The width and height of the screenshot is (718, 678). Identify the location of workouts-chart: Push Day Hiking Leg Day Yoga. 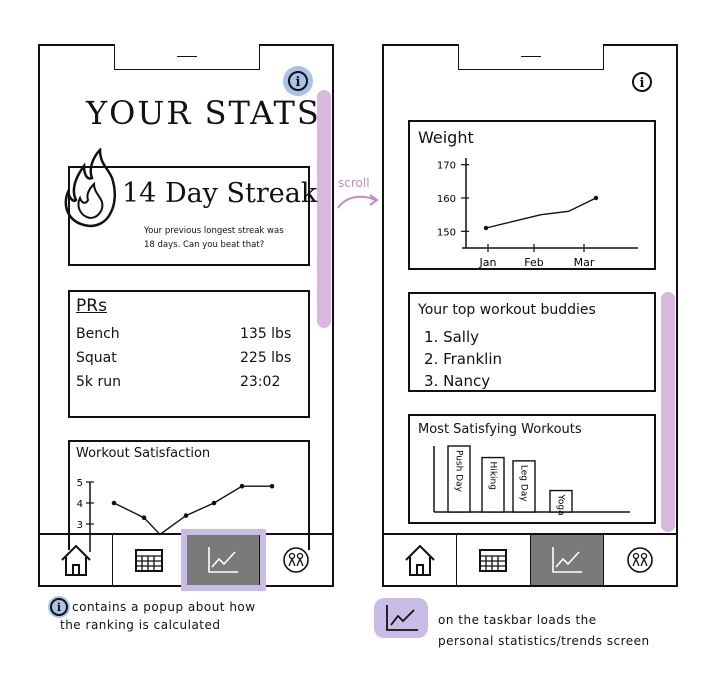
(531, 480).